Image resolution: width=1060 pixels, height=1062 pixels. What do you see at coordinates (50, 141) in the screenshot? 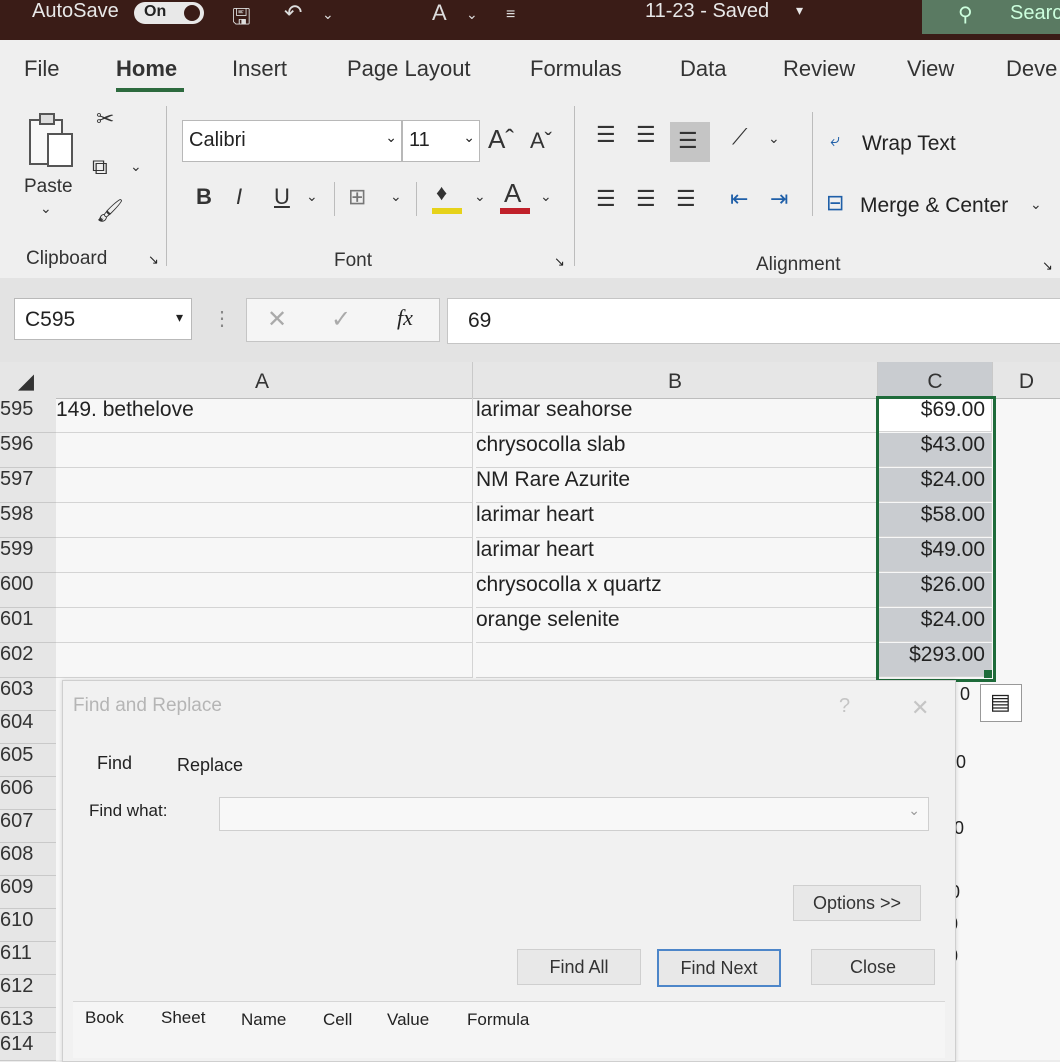
I see `paste-button` at bounding box center [50, 141].